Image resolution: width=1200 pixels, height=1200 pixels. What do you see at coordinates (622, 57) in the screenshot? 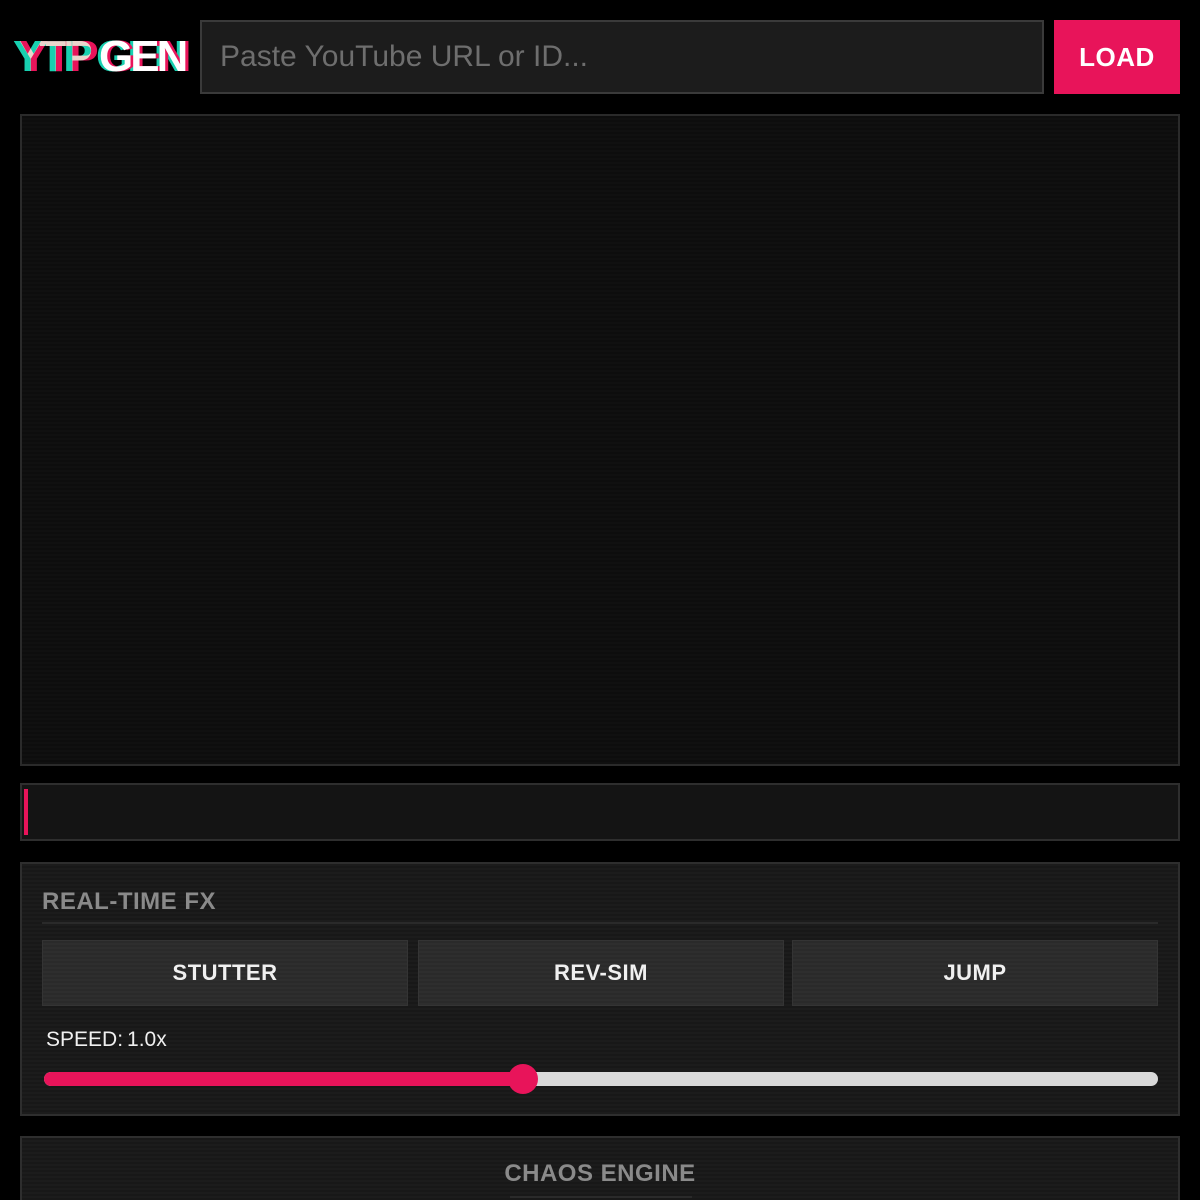
I see `url-input` at bounding box center [622, 57].